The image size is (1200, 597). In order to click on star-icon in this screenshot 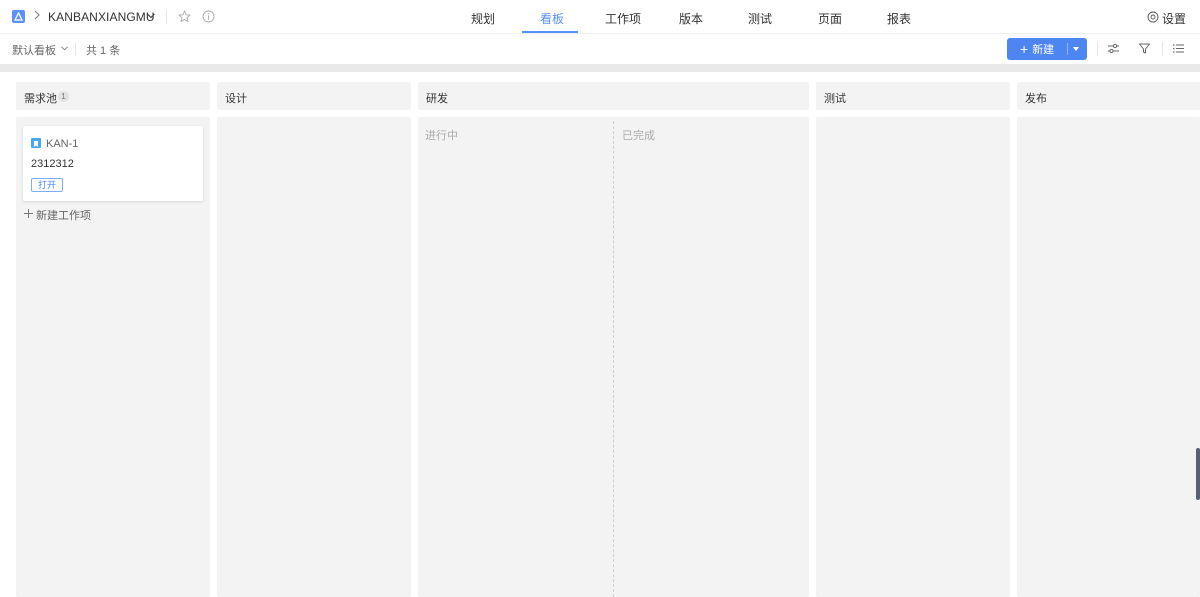, I will do `click(184, 18)`.